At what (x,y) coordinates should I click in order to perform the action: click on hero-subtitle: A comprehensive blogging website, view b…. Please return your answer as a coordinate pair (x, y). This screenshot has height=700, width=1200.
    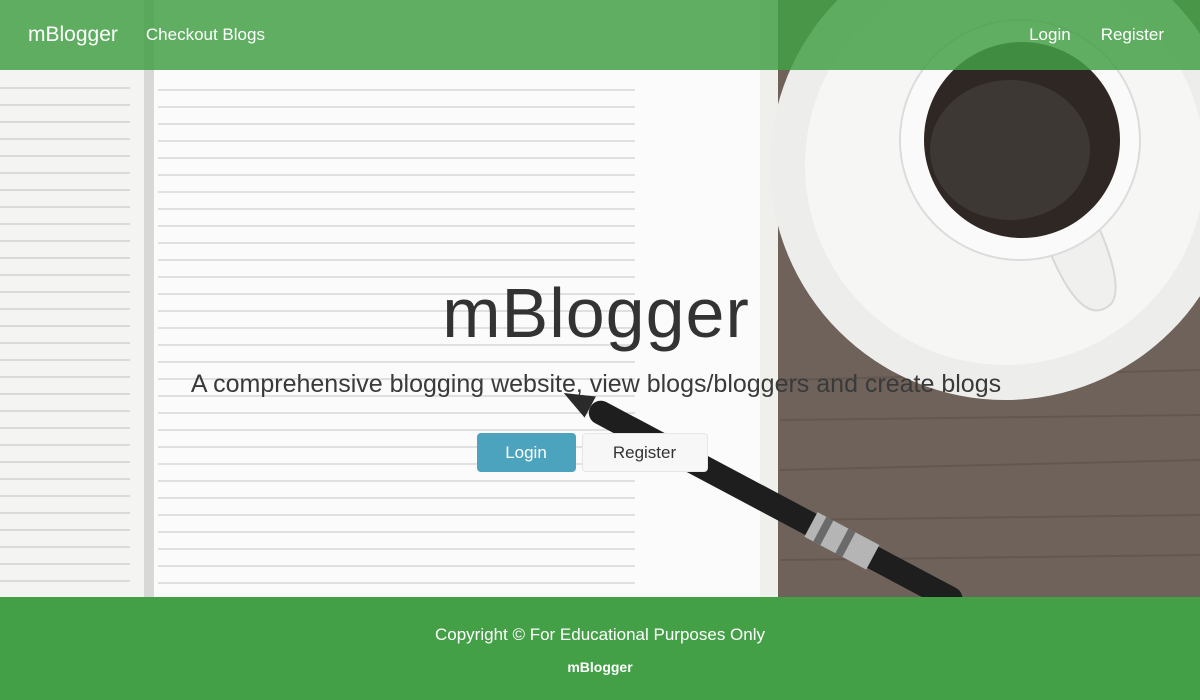
    Looking at the image, I should click on (596, 384).